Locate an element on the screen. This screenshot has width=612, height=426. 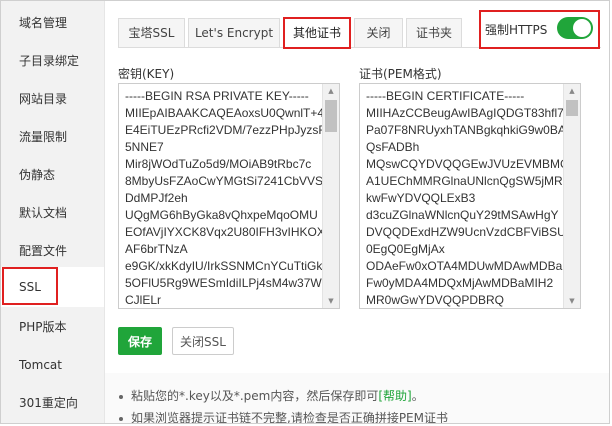
note-cert-chain: 如果浏览器提示证书链不完整,请检查是否正确拼接PEM证书 is located at coordinates (283, 416).